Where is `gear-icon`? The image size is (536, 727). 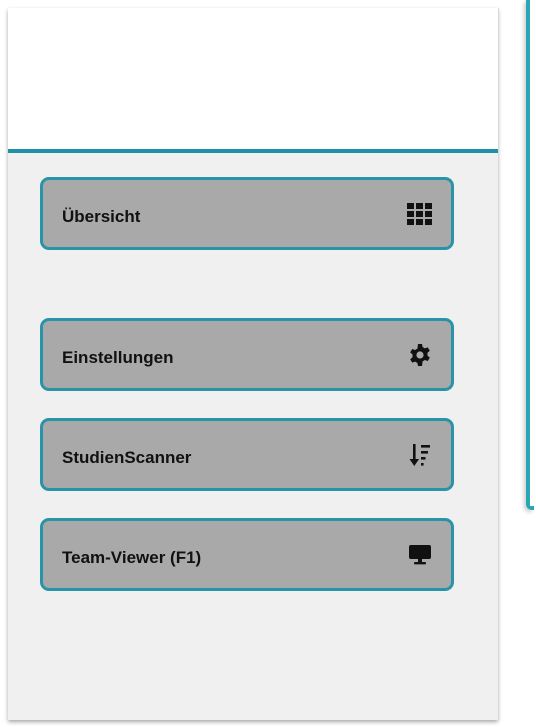 gear-icon is located at coordinates (420, 355).